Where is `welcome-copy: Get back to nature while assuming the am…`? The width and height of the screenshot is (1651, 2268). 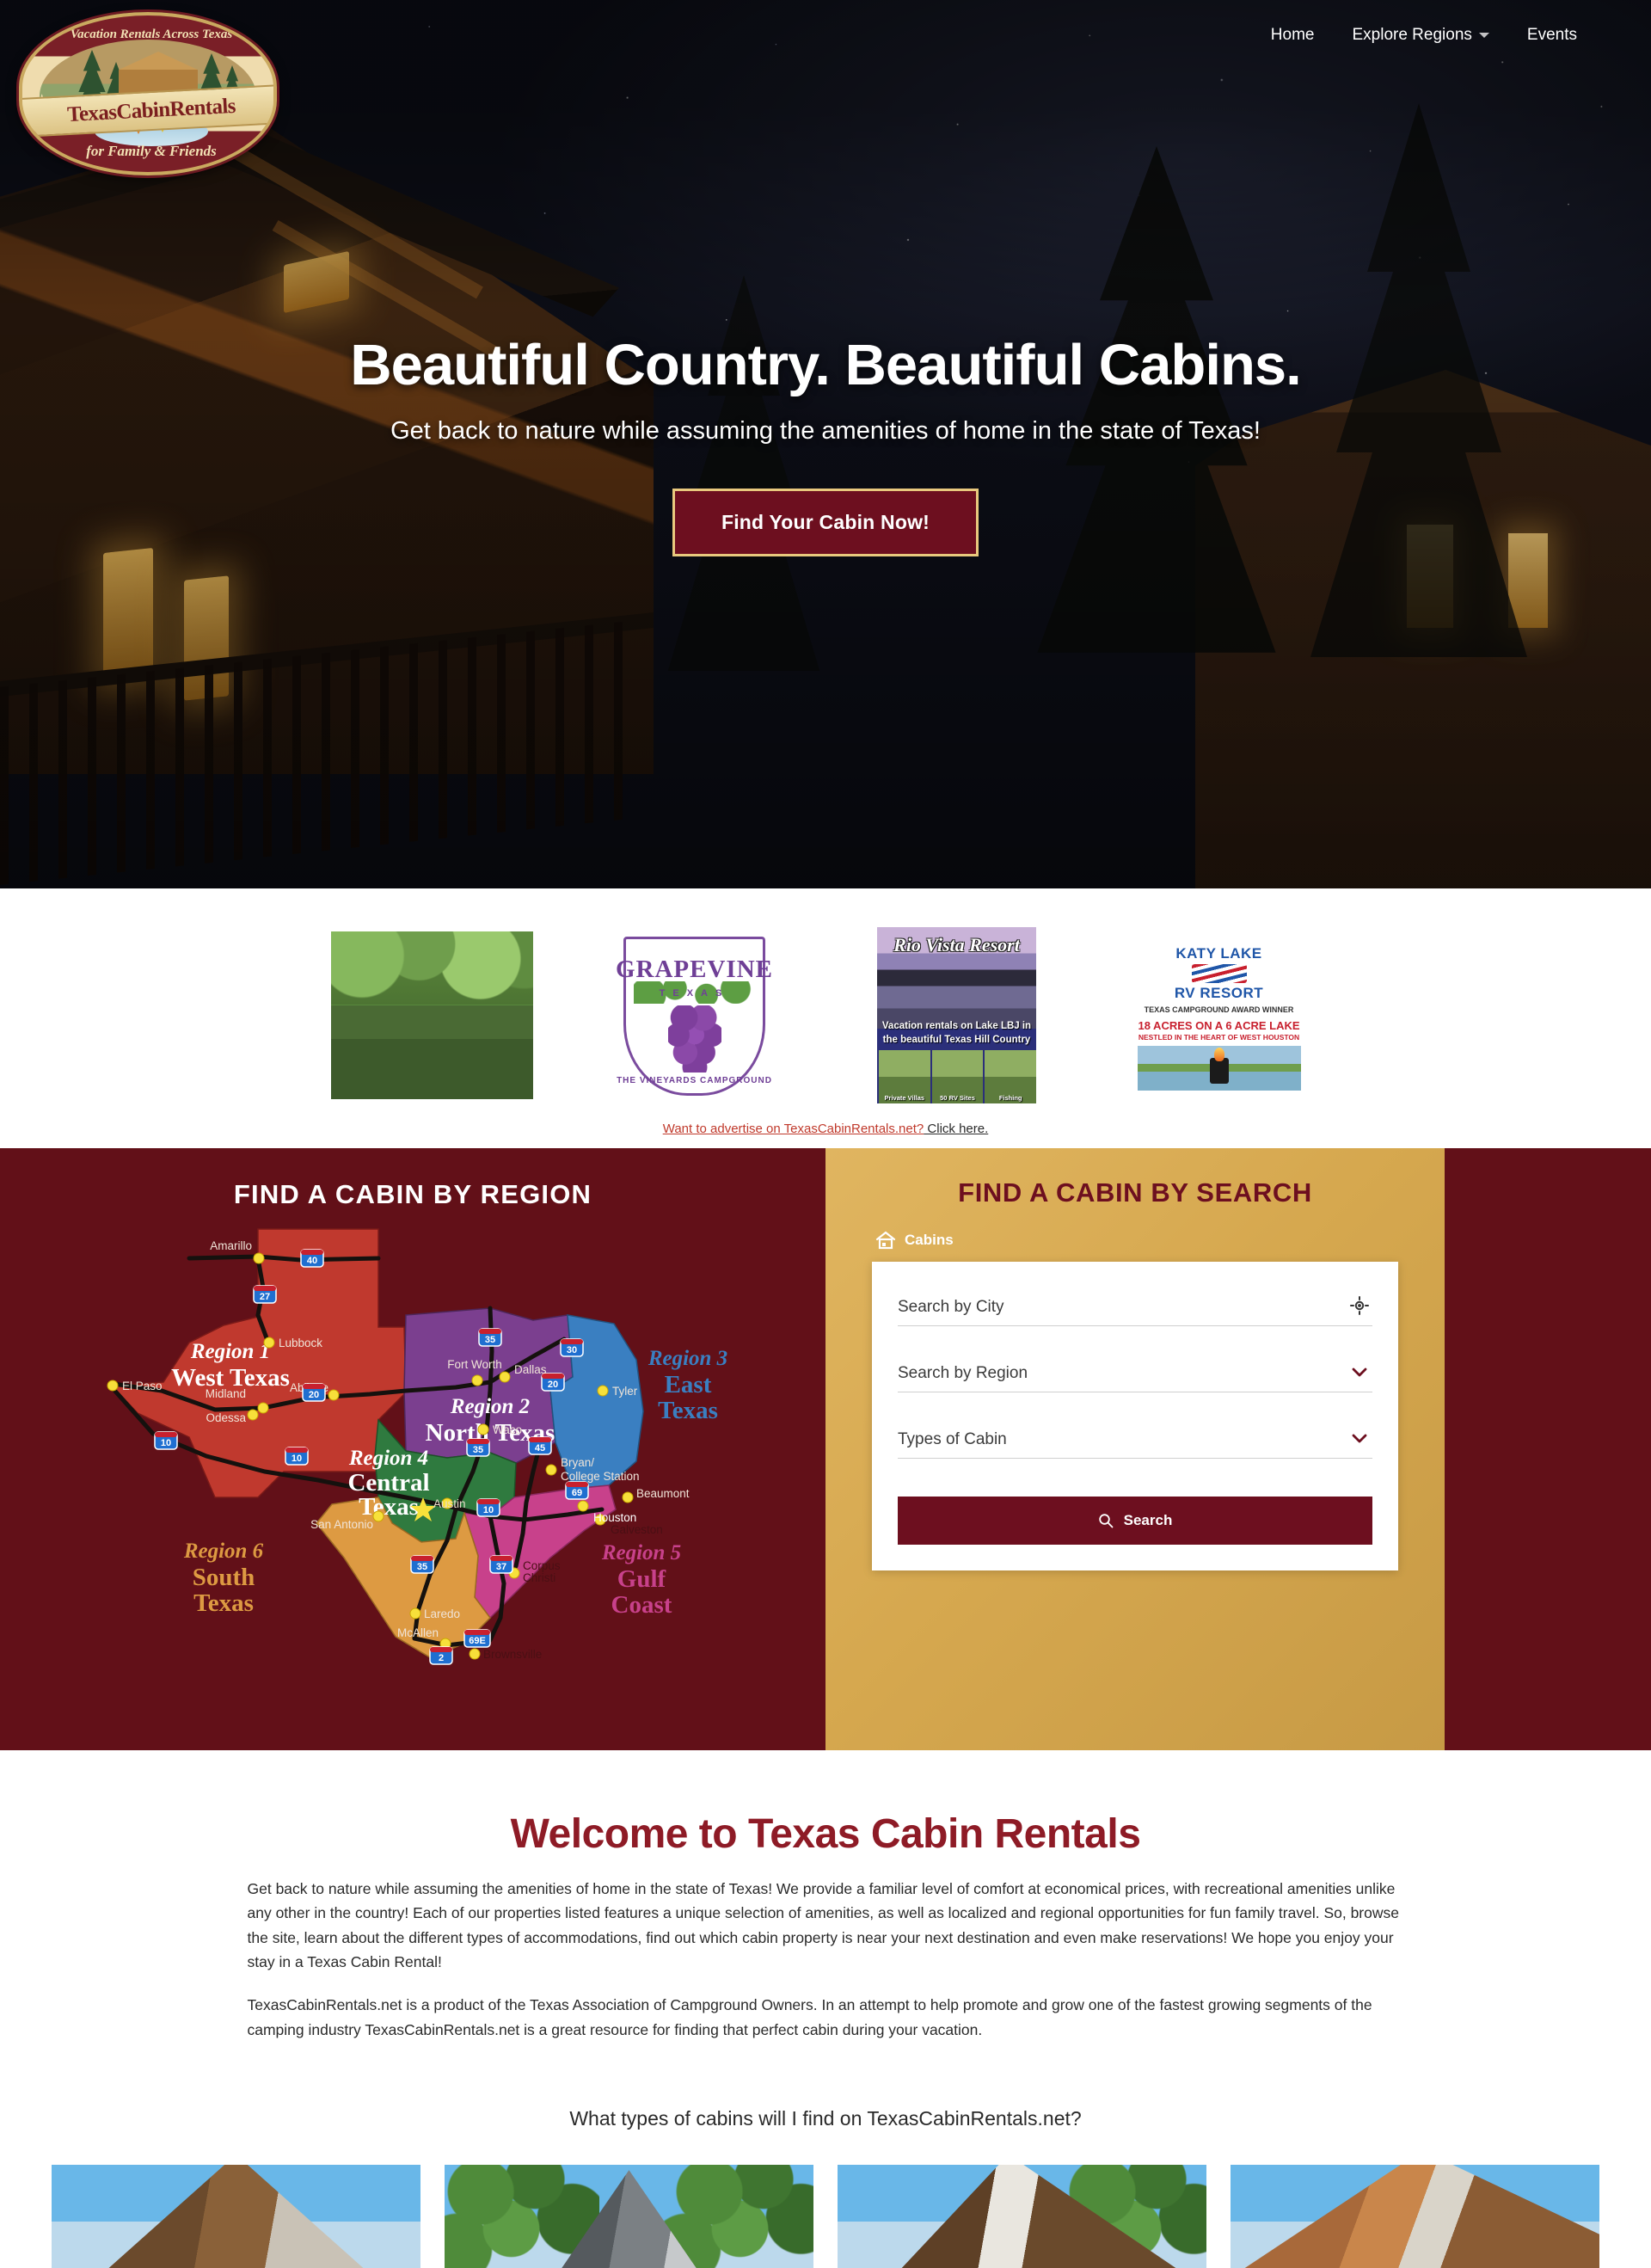 welcome-copy: Get back to nature while assuming the am… is located at coordinates (826, 1960).